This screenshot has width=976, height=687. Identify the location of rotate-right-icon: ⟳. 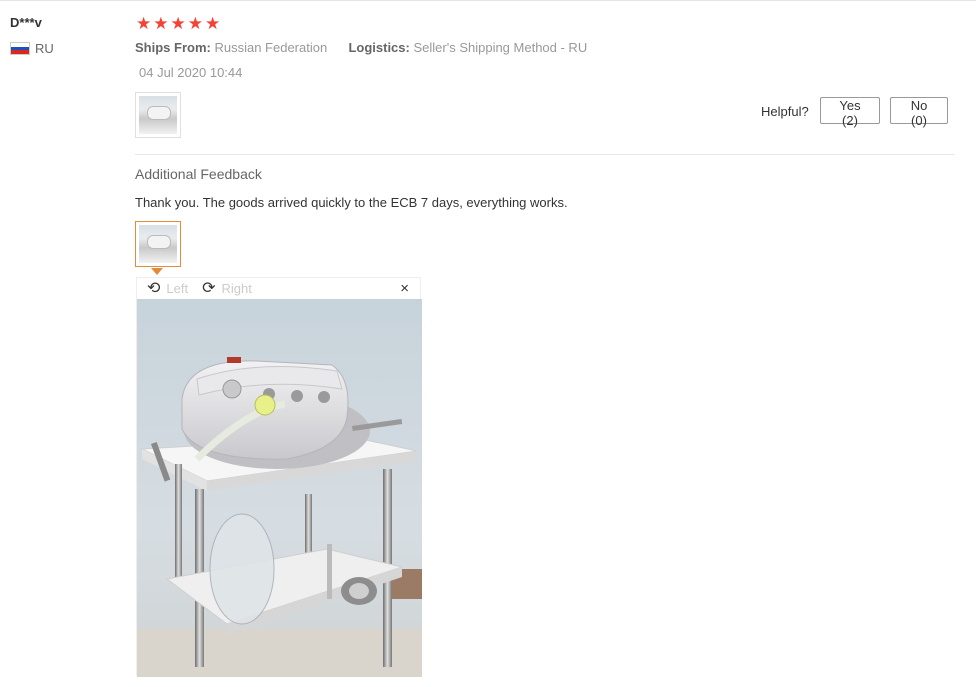
(208, 288).